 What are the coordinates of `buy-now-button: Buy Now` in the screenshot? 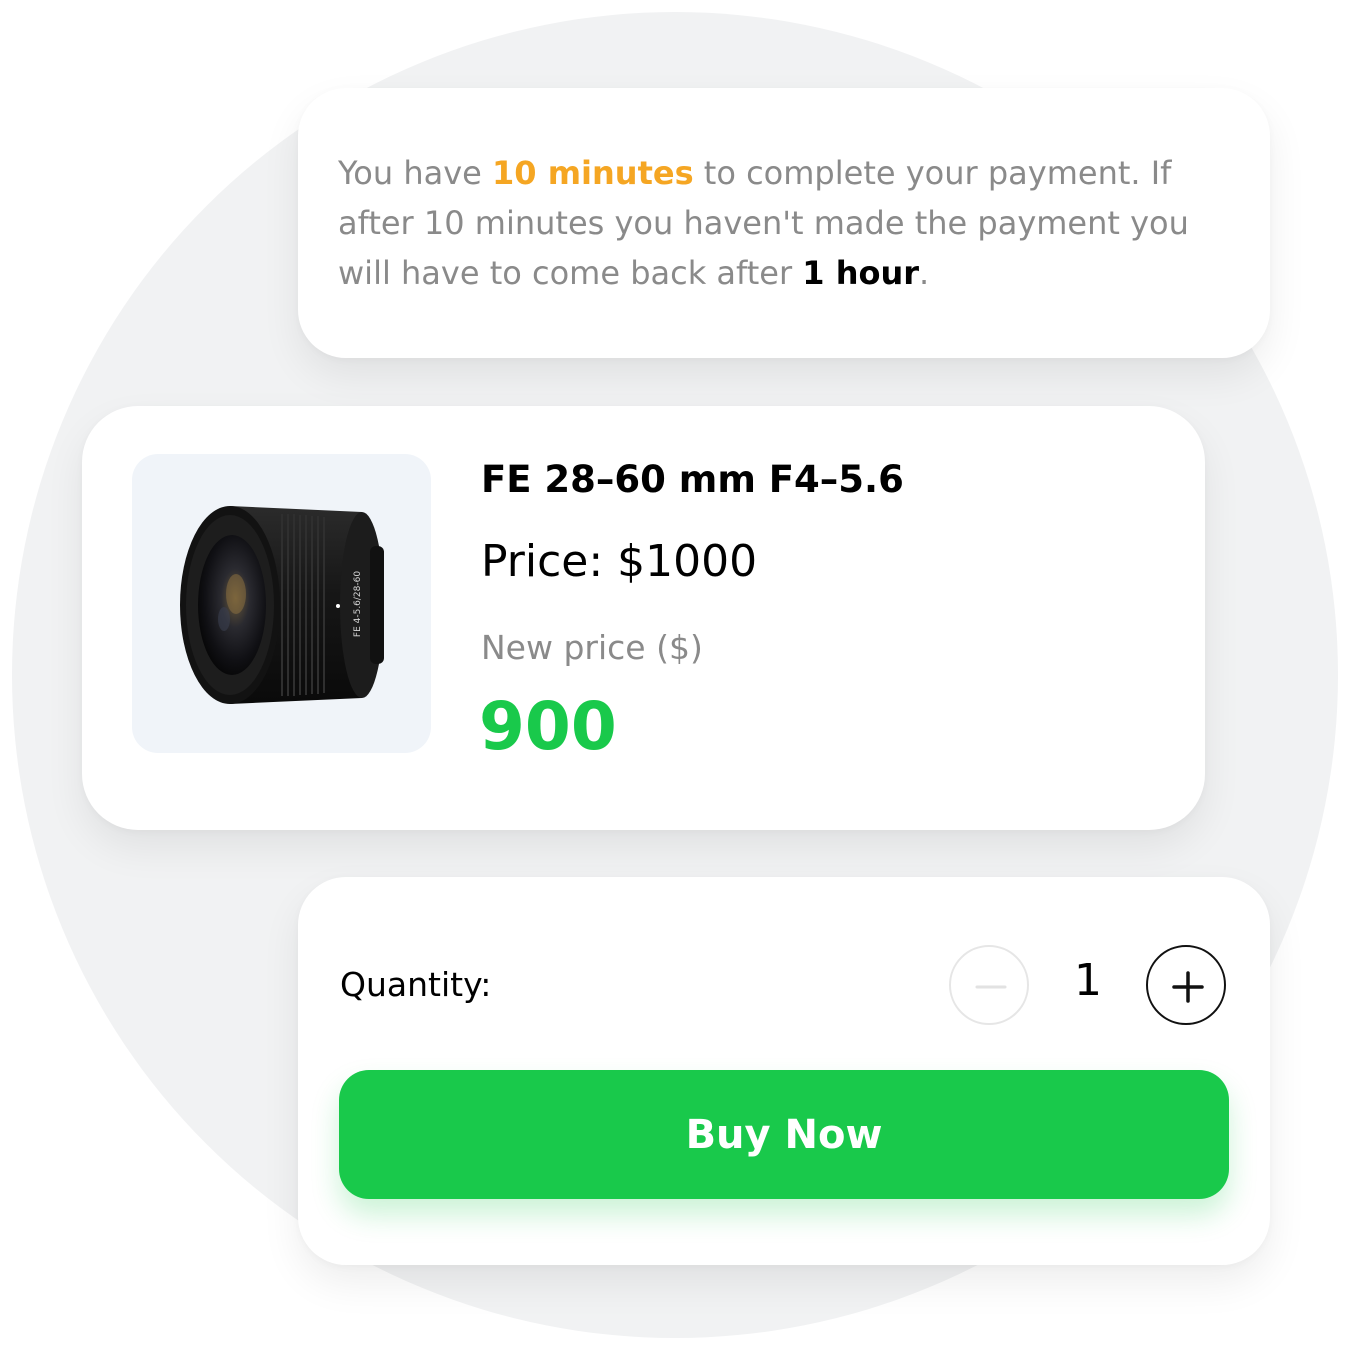 It's located at (784, 1134).